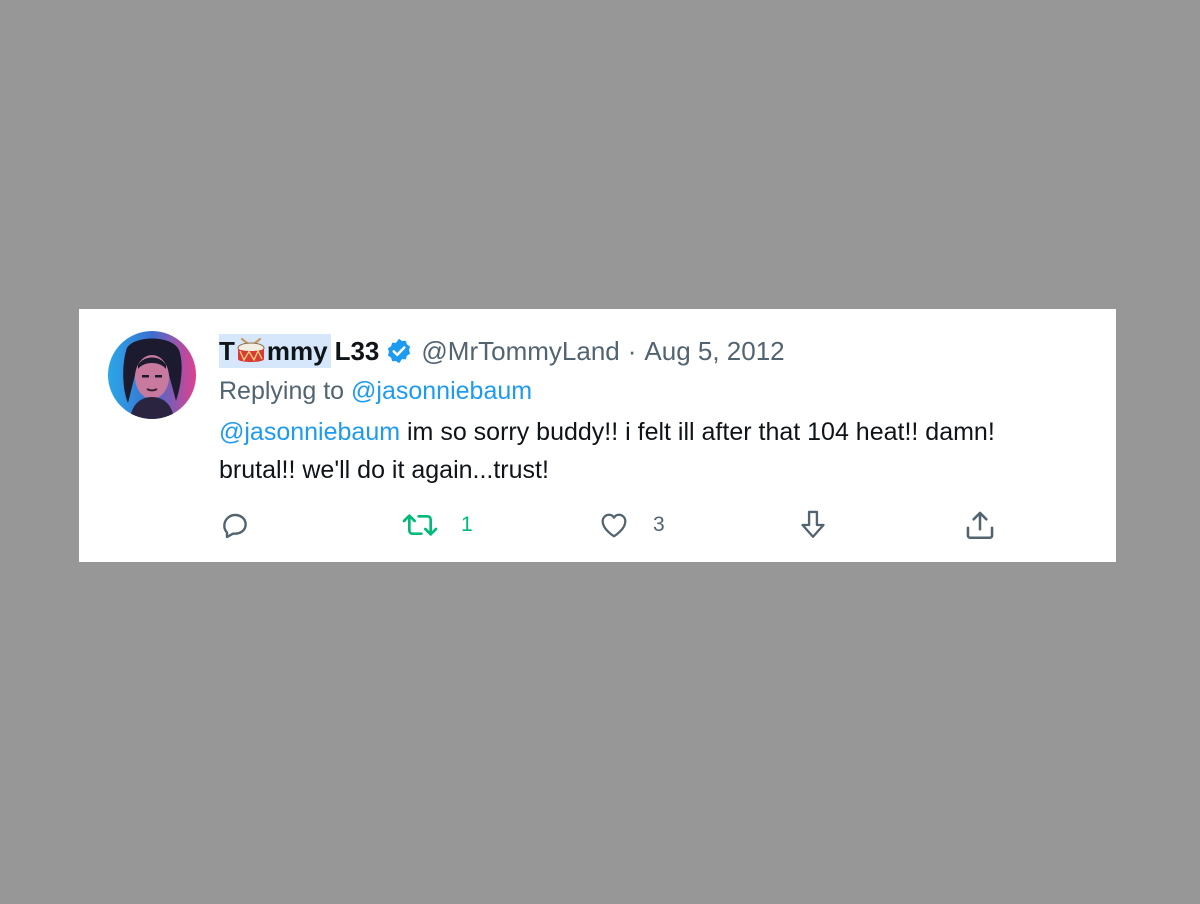 This screenshot has width=1200, height=904. Describe the element at coordinates (384, 470) in the screenshot. I see `text-line-2: brutal!! we'll do it again...trust!` at that location.